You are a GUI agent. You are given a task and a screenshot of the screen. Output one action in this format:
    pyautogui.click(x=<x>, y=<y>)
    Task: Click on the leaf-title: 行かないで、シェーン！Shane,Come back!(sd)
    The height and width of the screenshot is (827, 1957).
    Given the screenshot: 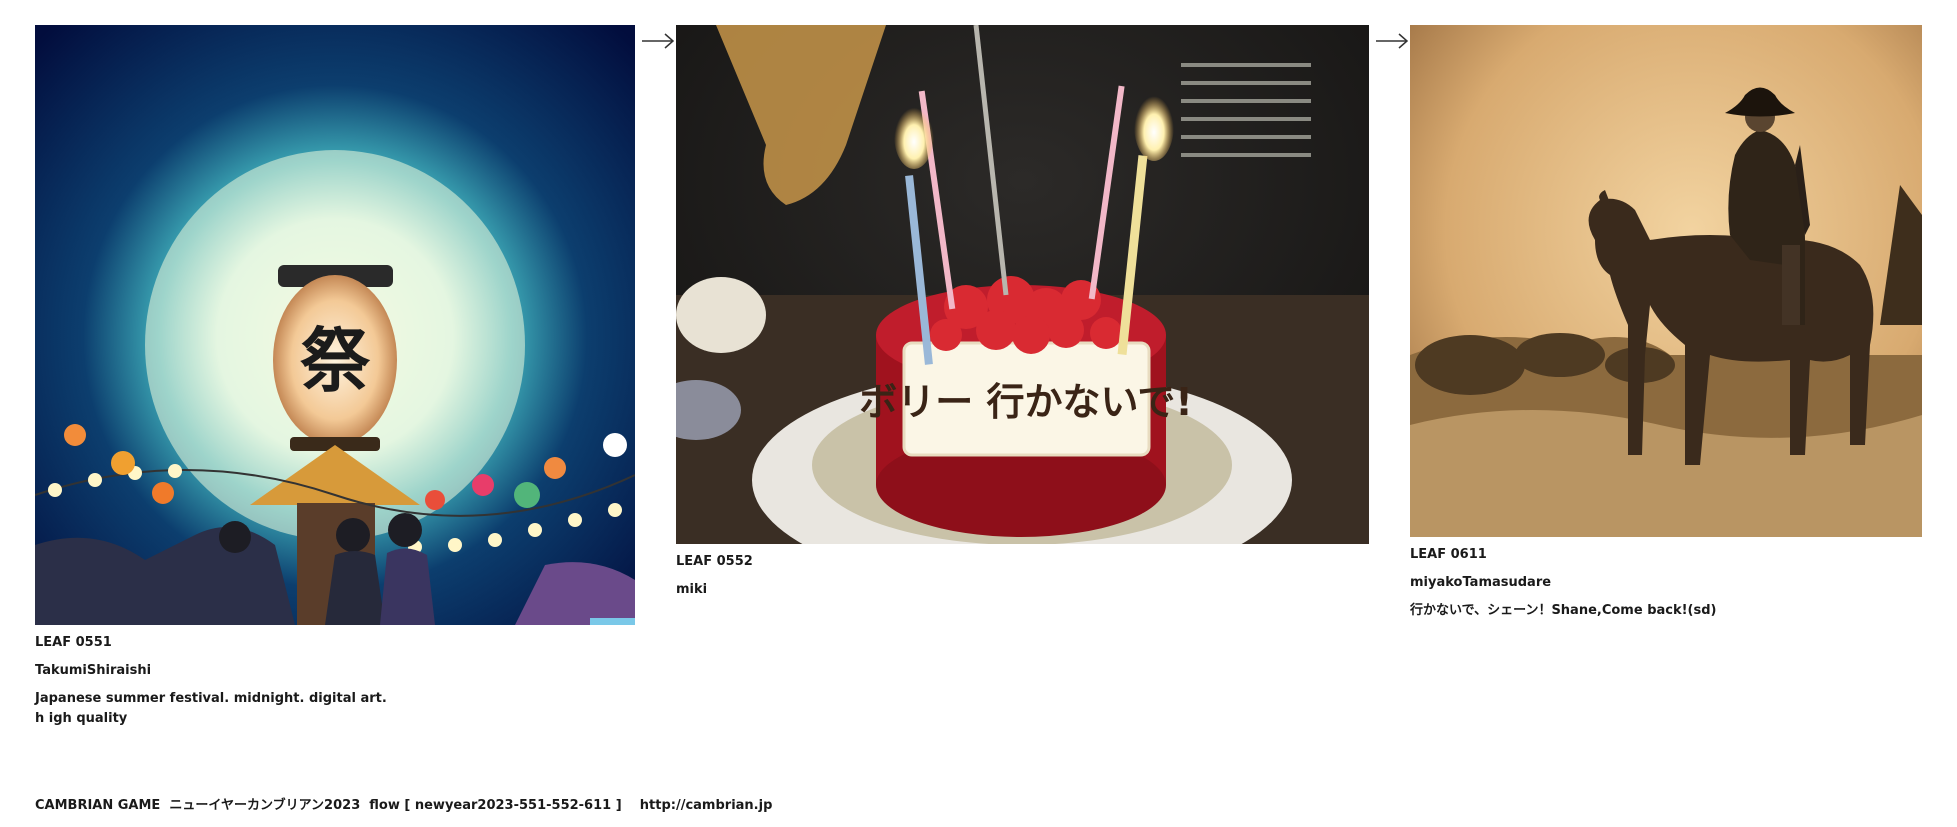 What is the action you would take?
    pyautogui.click(x=1563, y=610)
    